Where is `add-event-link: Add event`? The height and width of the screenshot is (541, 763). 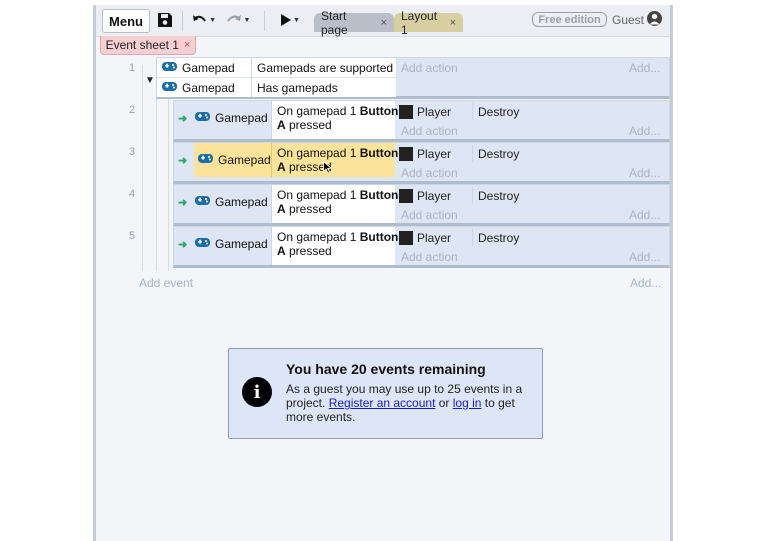 add-event-link: Add event is located at coordinates (166, 283).